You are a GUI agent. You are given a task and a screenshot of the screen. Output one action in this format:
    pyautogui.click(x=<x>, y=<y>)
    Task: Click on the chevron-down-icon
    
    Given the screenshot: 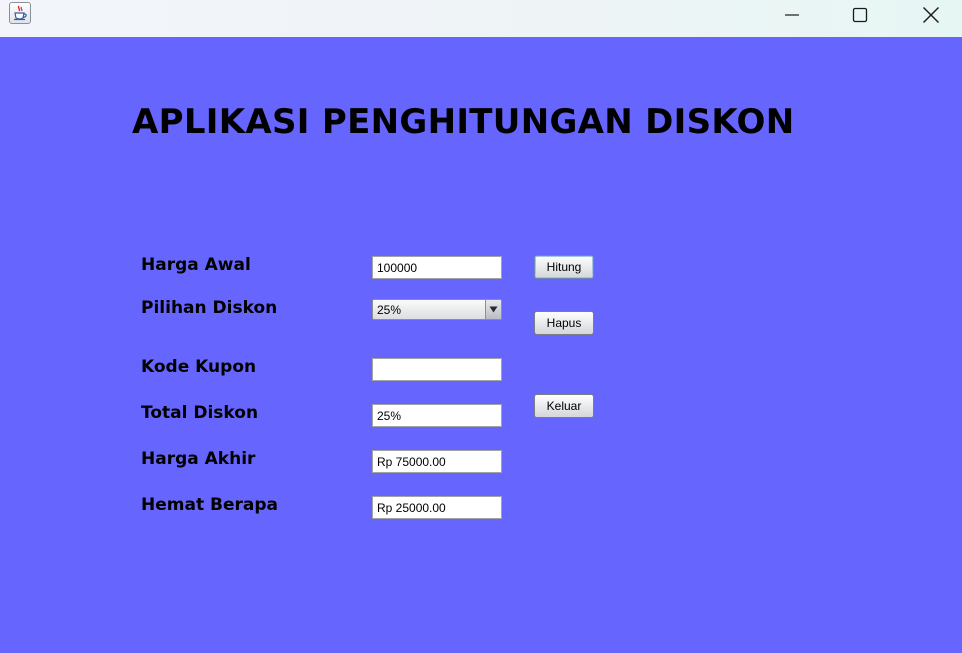 What is the action you would take?
    pyautogui.click(x=493, y=309)
    